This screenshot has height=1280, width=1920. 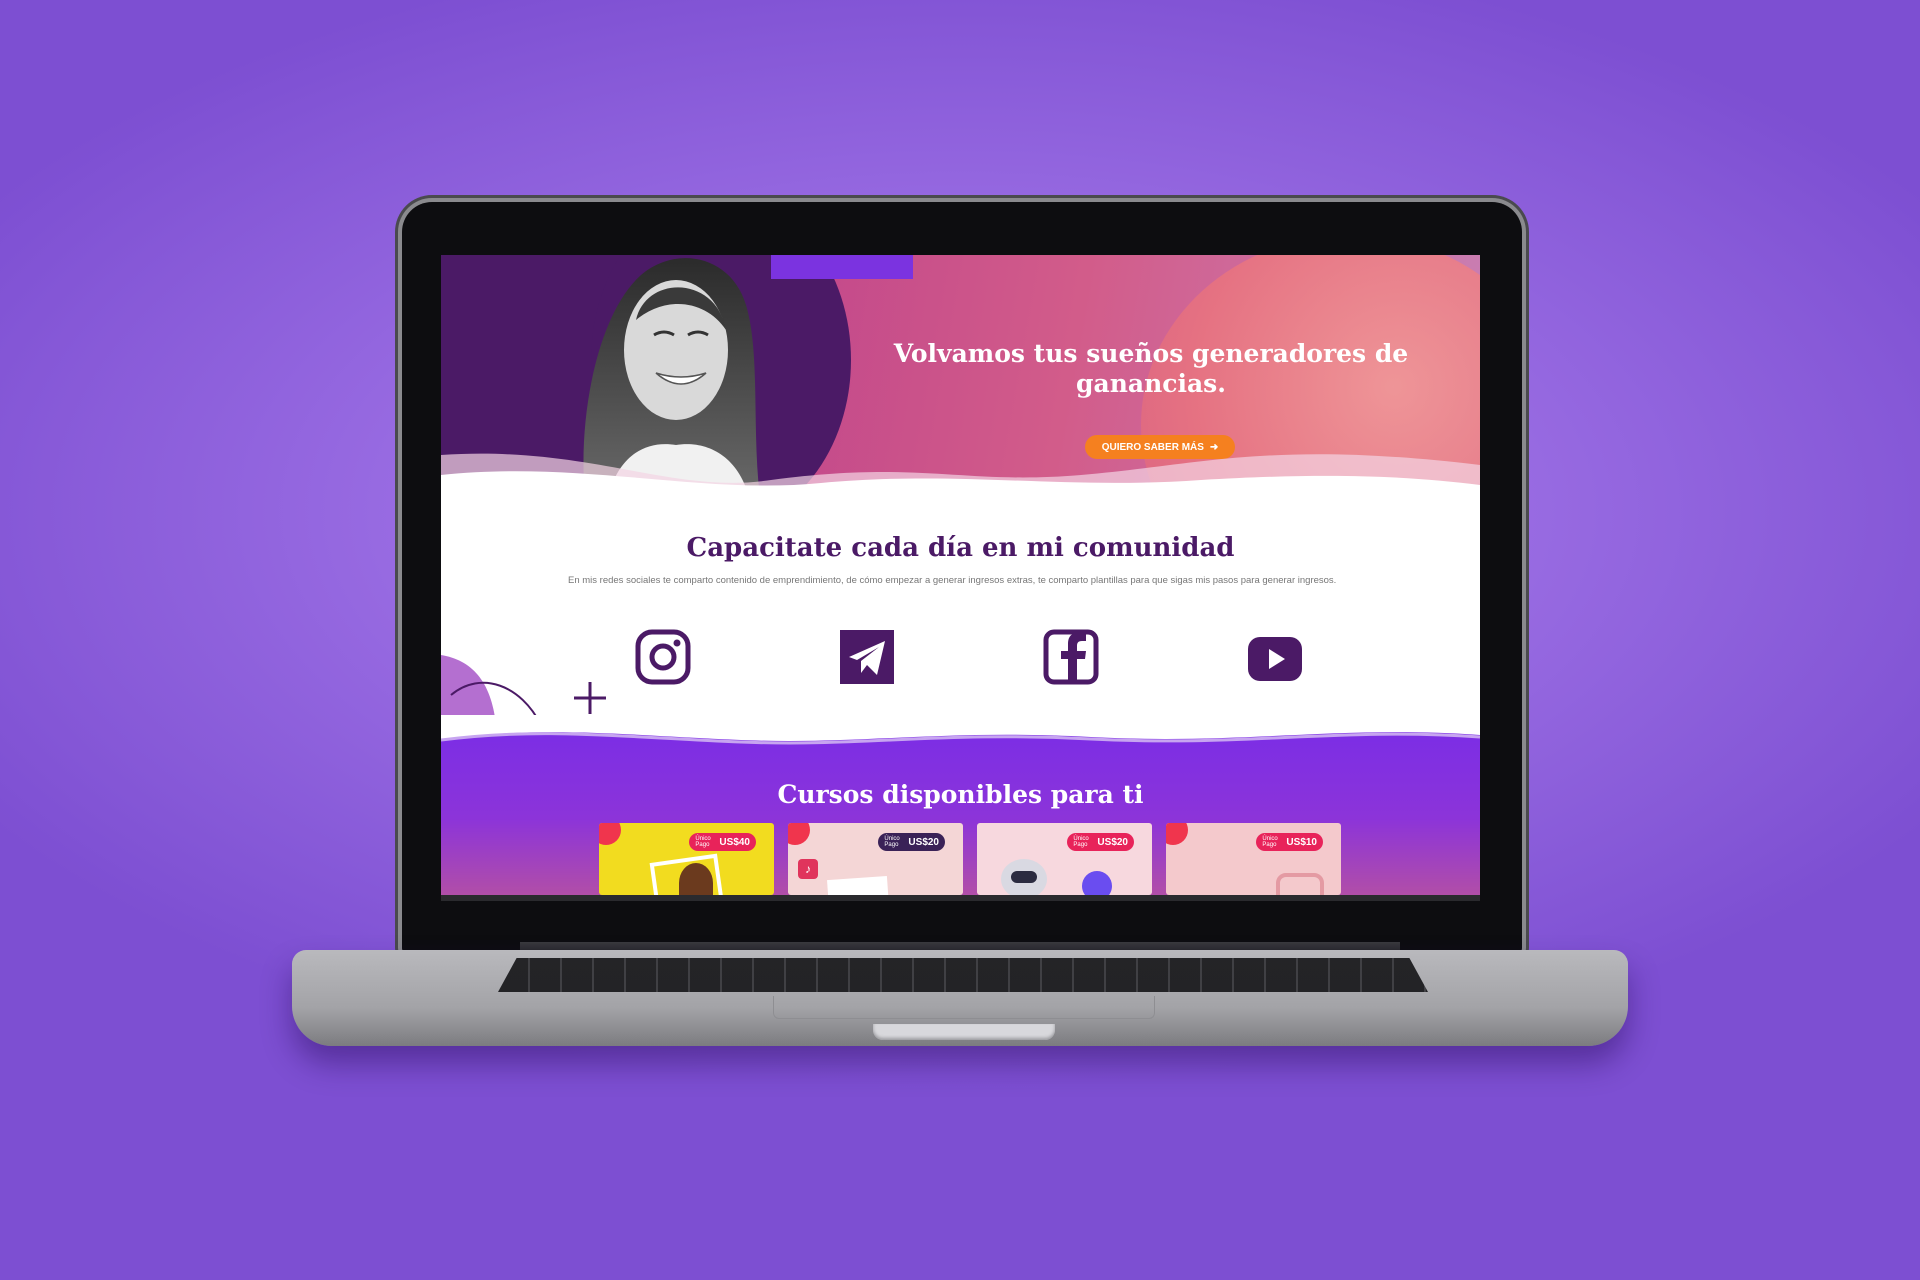 I want to click on telegram-icon, so click(x=867, y=657).